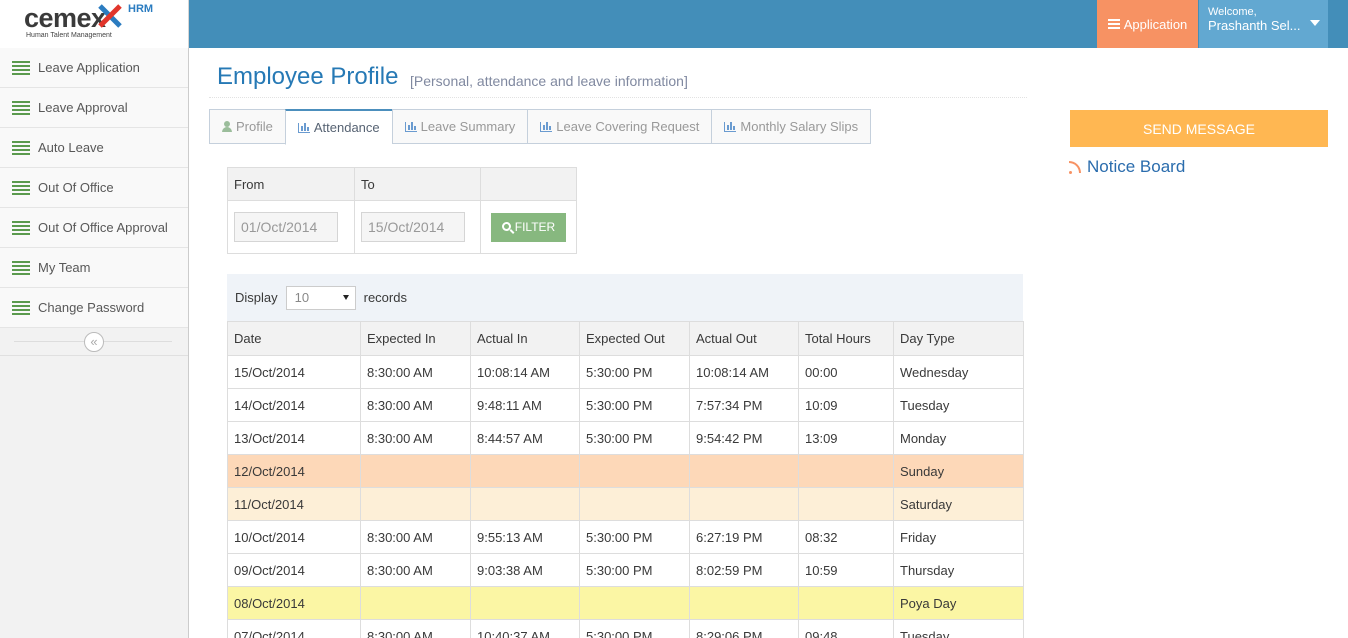 This screenshot has height=638, width=1348. What do you see at coordinates (846, 338) in the screenshot?
I see `column-header: Total Hours` at bounding box center [846, 338].